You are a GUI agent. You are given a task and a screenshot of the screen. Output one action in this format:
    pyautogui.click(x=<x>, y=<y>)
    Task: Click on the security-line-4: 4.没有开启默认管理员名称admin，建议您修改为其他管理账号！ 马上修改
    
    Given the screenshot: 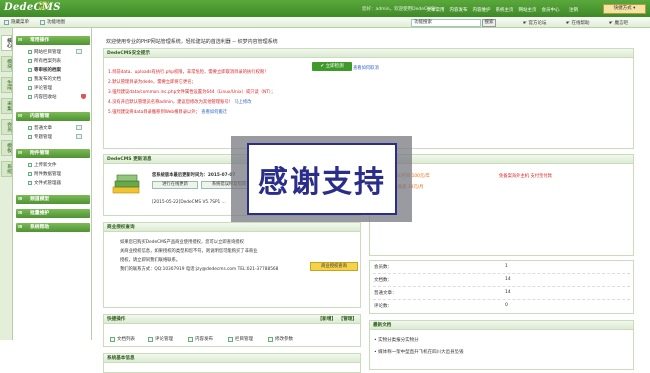 What is the action you would take?
    pyautogui.click(x=180, y=102)
    